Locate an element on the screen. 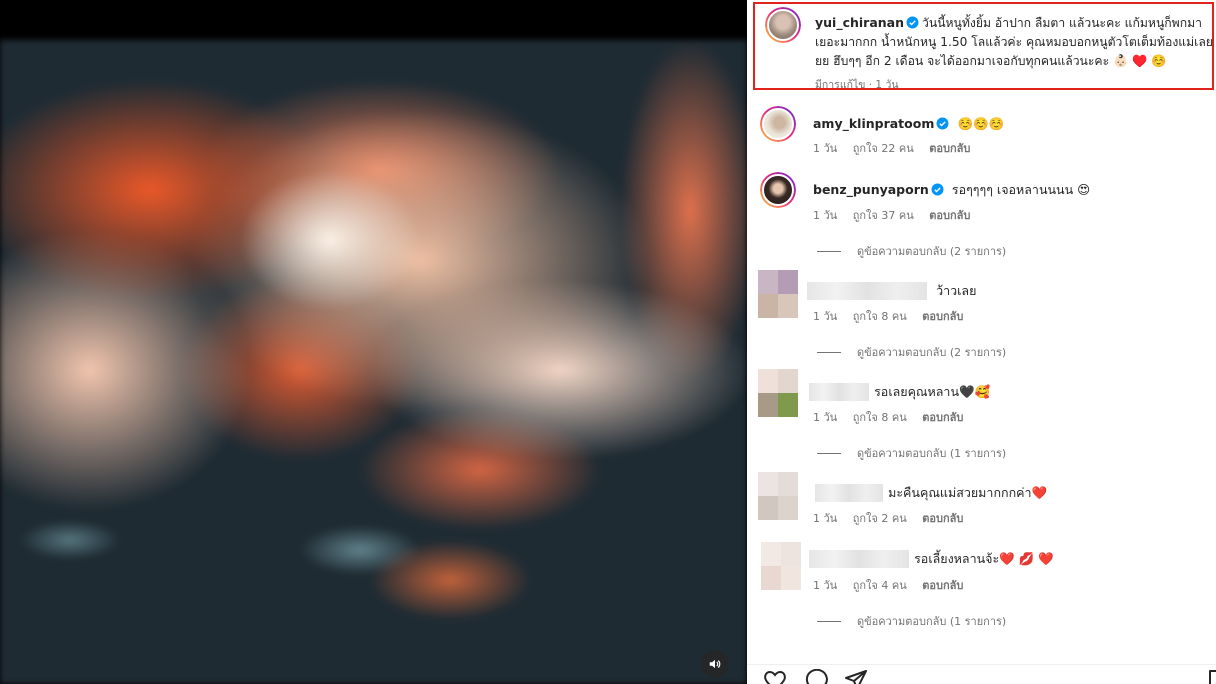  comment-text-row: amy_klinpratoom ☺️☺️☺️ is located at coordinates (908, 122).